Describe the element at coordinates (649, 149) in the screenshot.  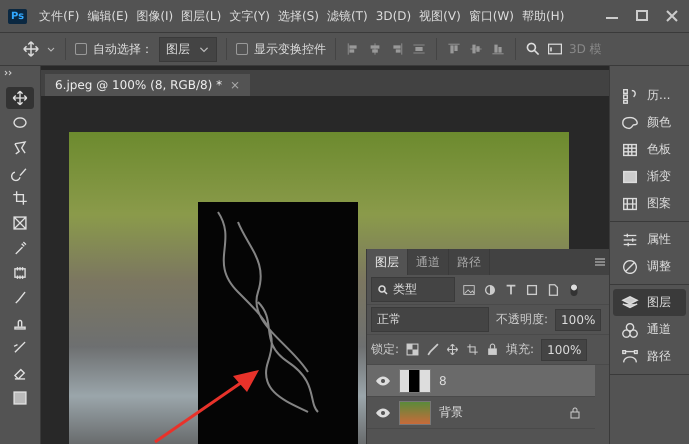
I see `dock-panel-button: 色板` at that location.